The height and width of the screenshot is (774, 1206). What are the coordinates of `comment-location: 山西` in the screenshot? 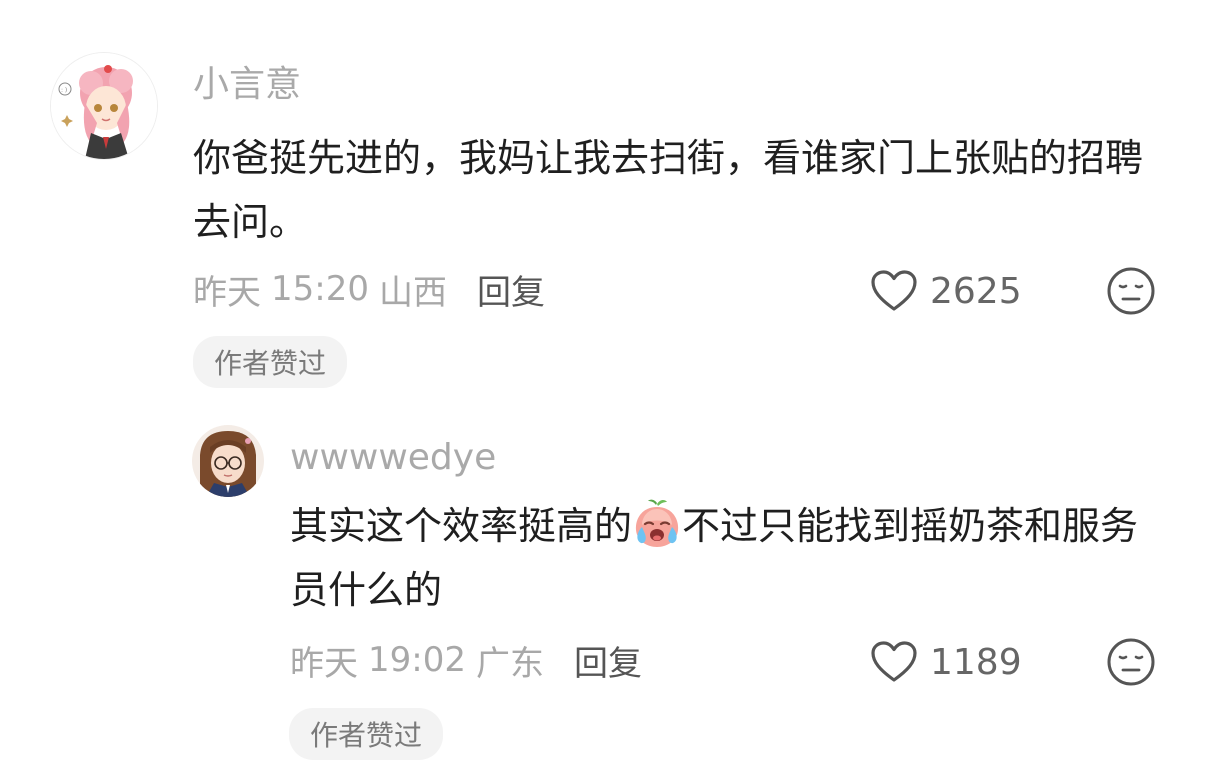 It's located at (412, 292).